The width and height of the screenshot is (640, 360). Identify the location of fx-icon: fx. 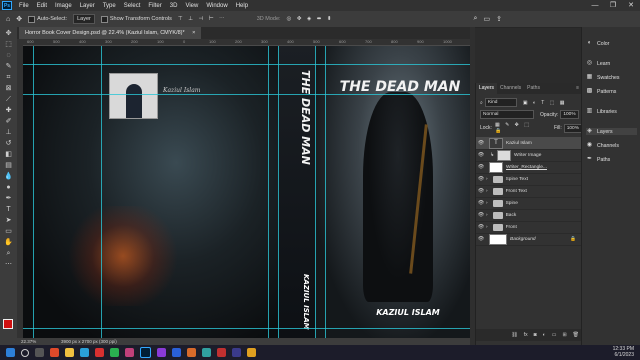
(526, 335).